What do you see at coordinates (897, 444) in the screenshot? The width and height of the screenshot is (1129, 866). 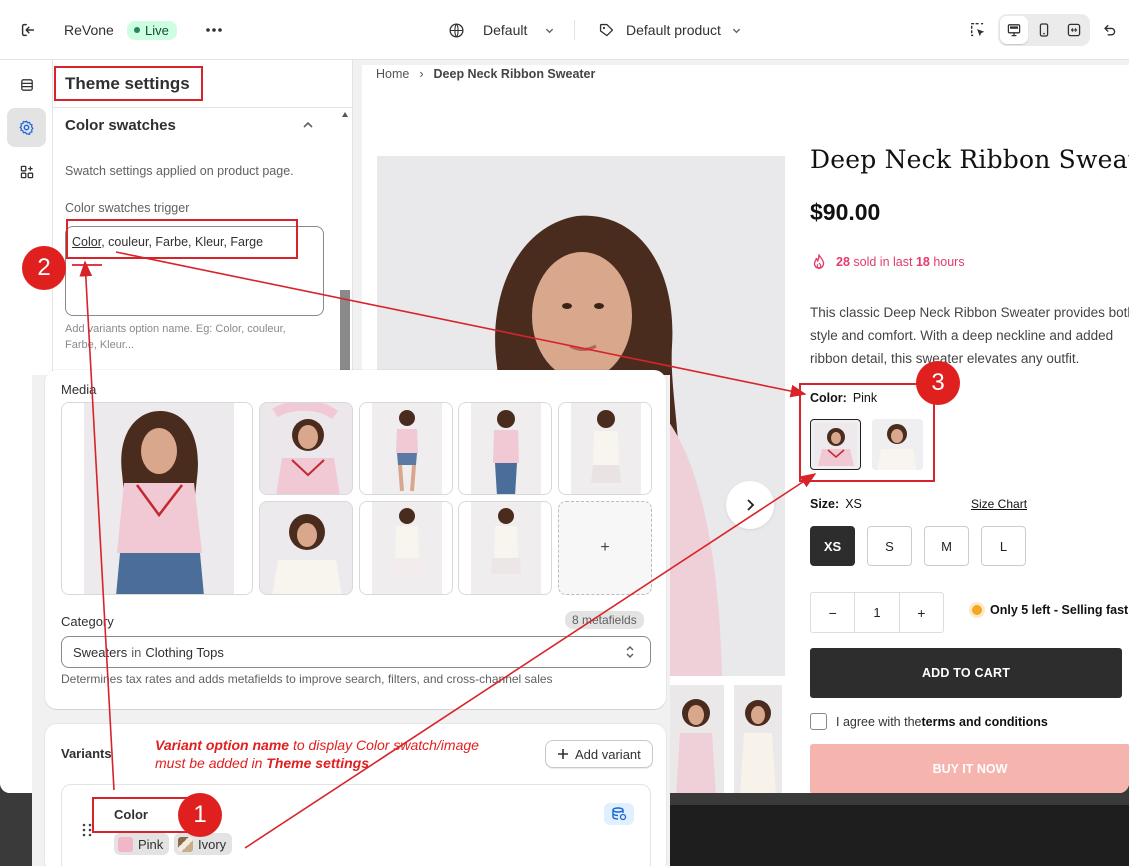 I see `color-swatch-ivory` at bounding box center [897, 444].